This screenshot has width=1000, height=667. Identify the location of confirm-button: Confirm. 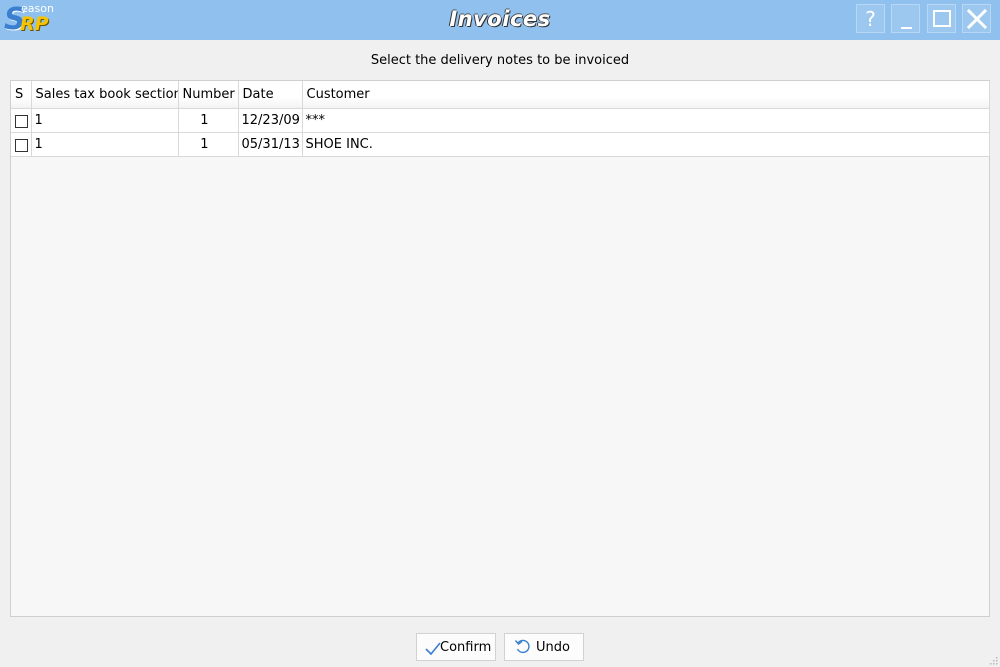
(456, 647).